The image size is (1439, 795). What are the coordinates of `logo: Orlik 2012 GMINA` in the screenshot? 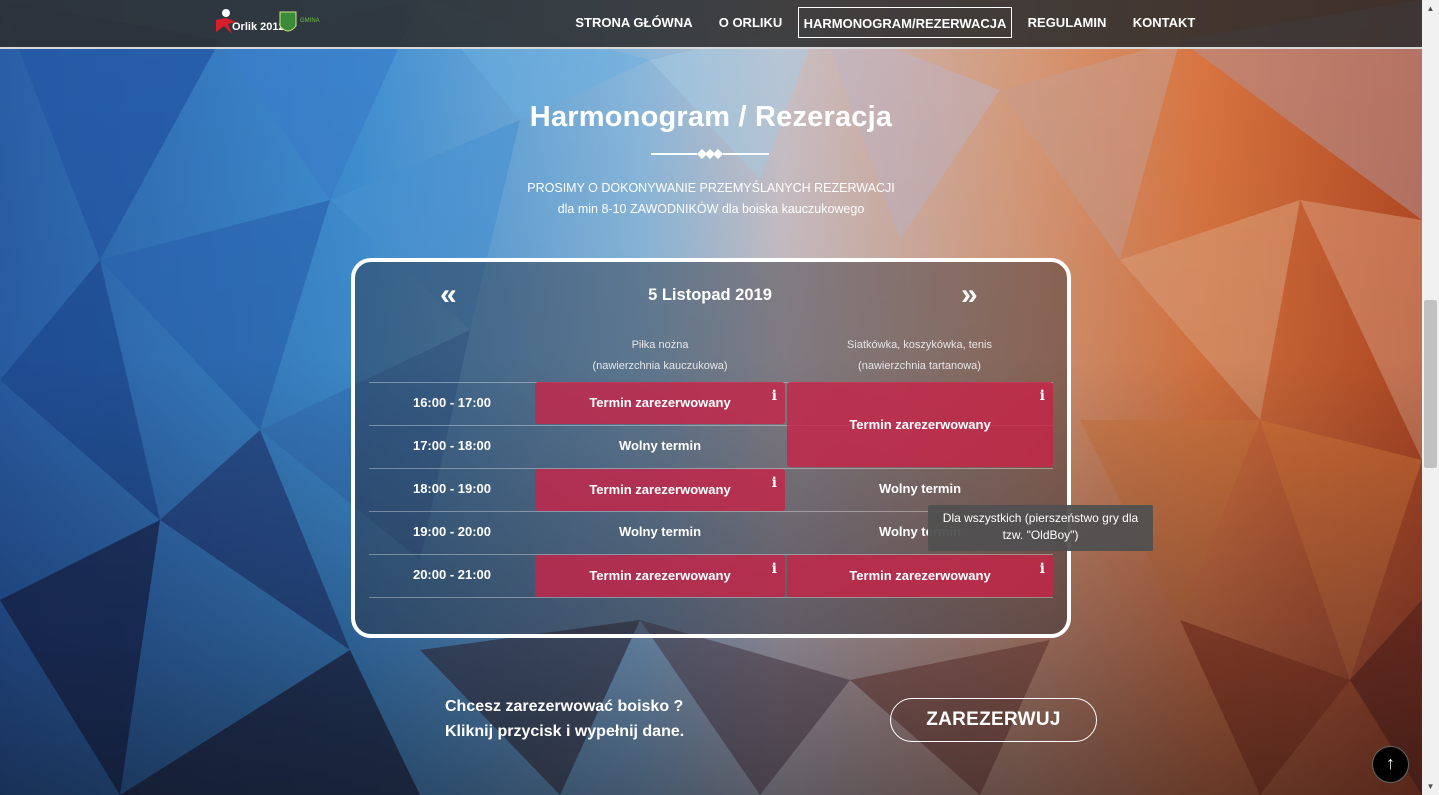 It's located at (272, 23).